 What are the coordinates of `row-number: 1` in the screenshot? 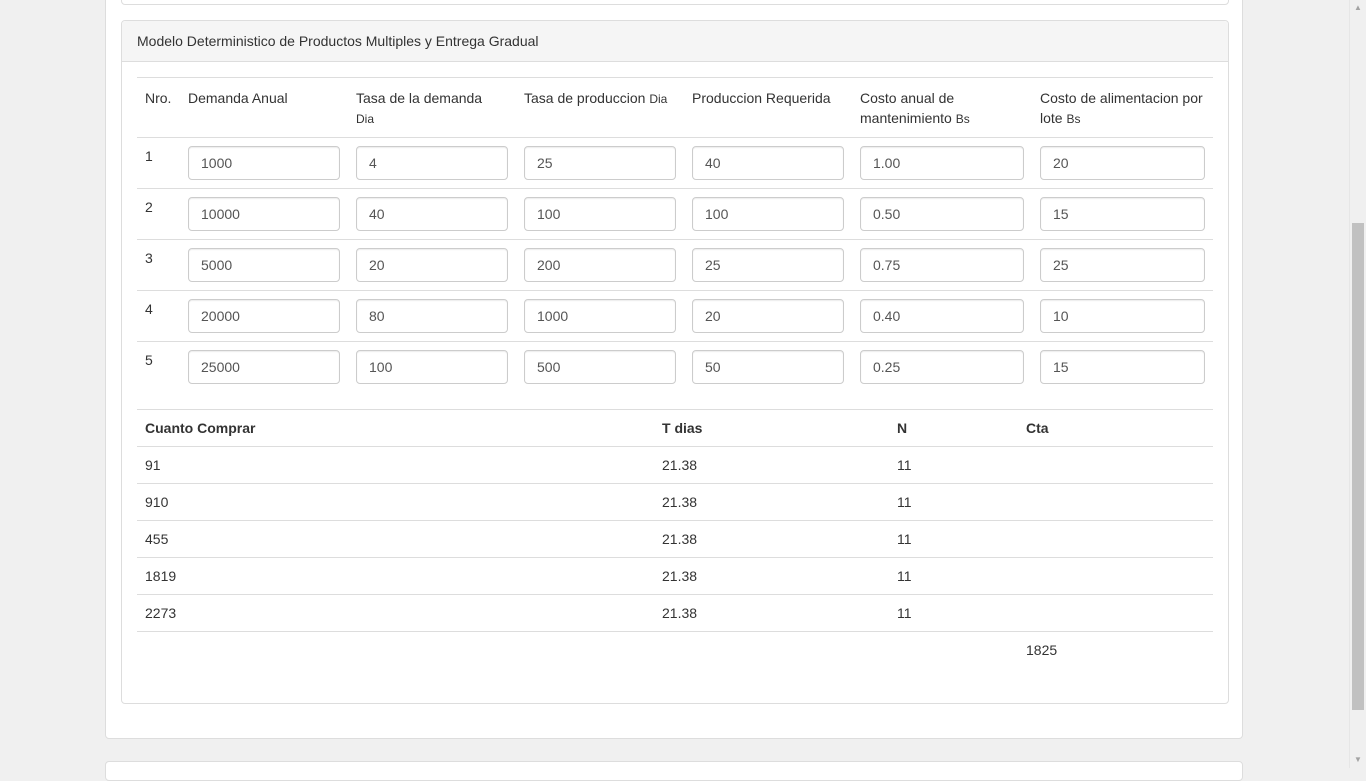 It's located at (149, 156).